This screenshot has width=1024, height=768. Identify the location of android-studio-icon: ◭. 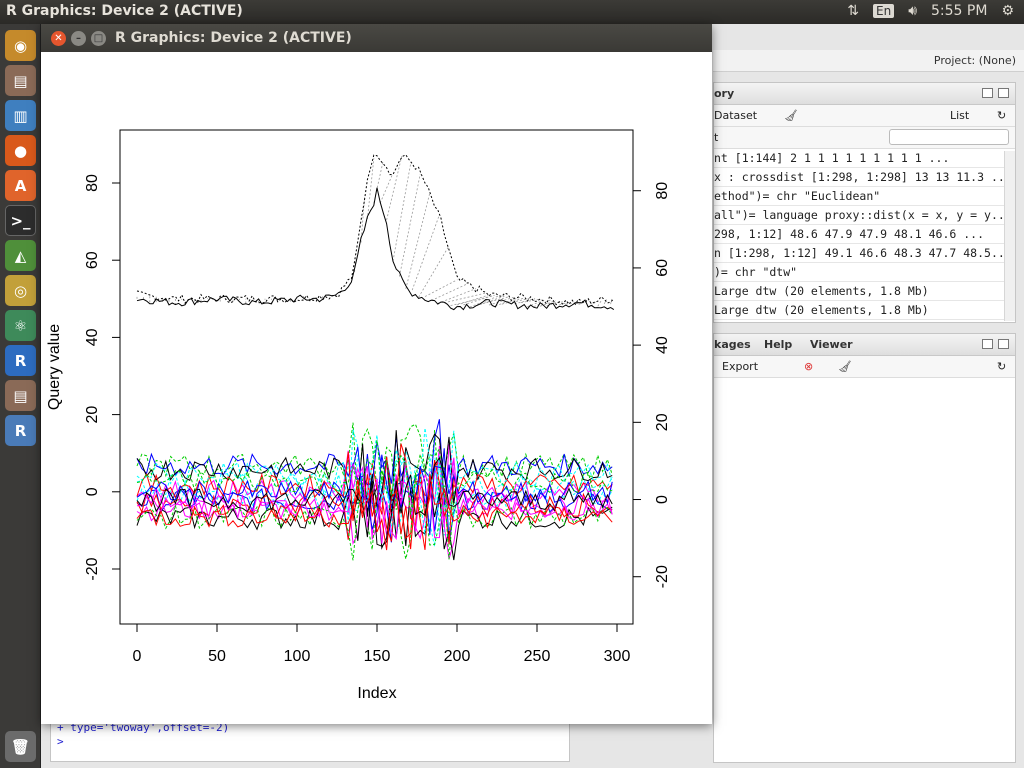
(20, 255).